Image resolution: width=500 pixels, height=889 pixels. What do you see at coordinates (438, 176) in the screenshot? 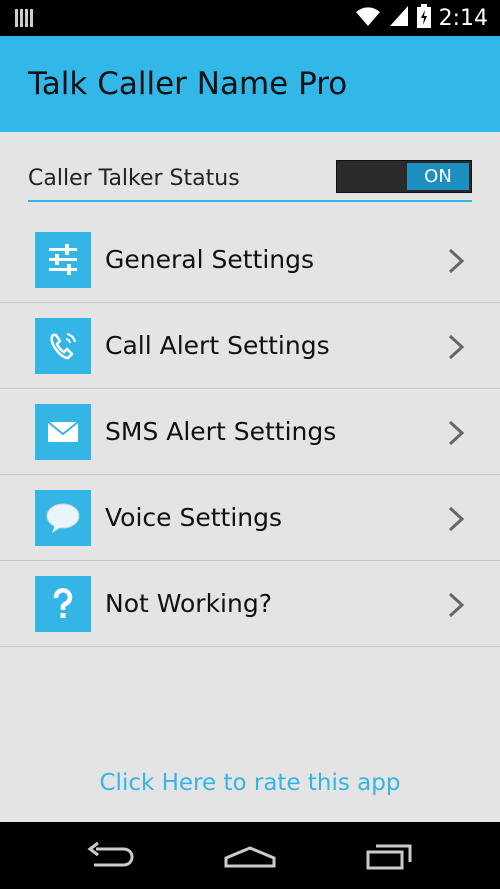
I see `toggle-on-label: ON` at bounding box center [438, 176].